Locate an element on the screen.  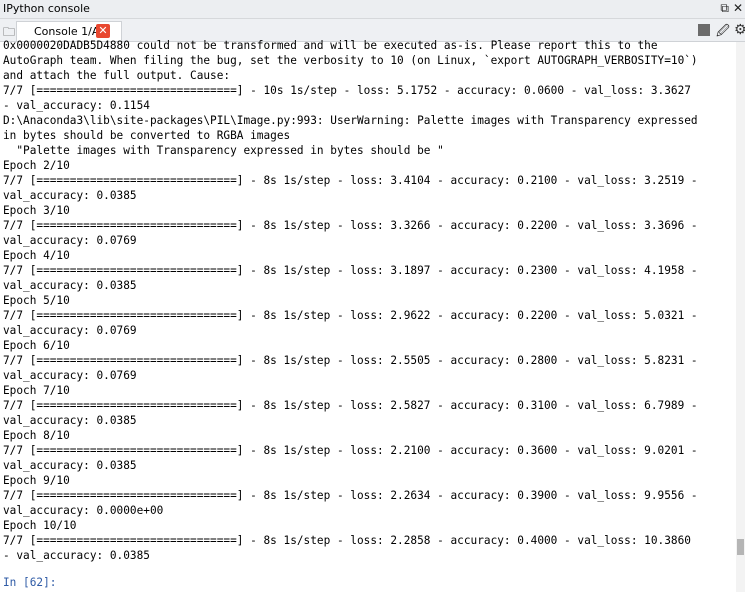
vertical-scrollbar is located at coordinates (740, 317).